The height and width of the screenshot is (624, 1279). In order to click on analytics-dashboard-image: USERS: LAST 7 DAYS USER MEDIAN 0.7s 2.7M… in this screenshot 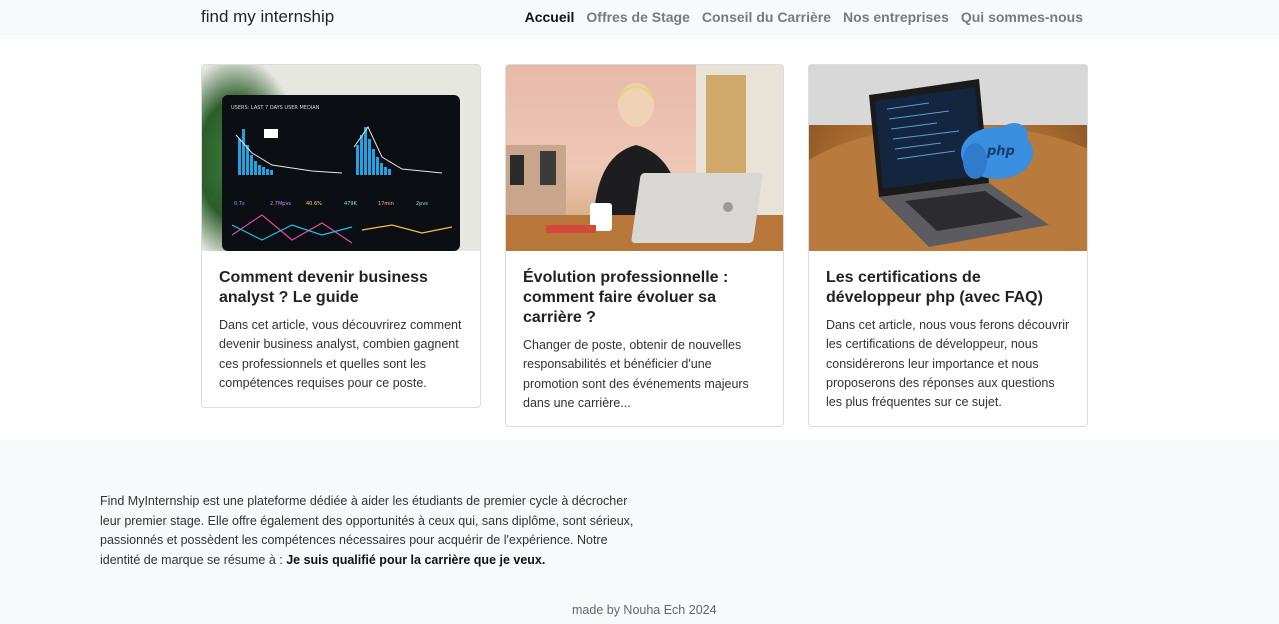, I will do `click(341, 158)`.